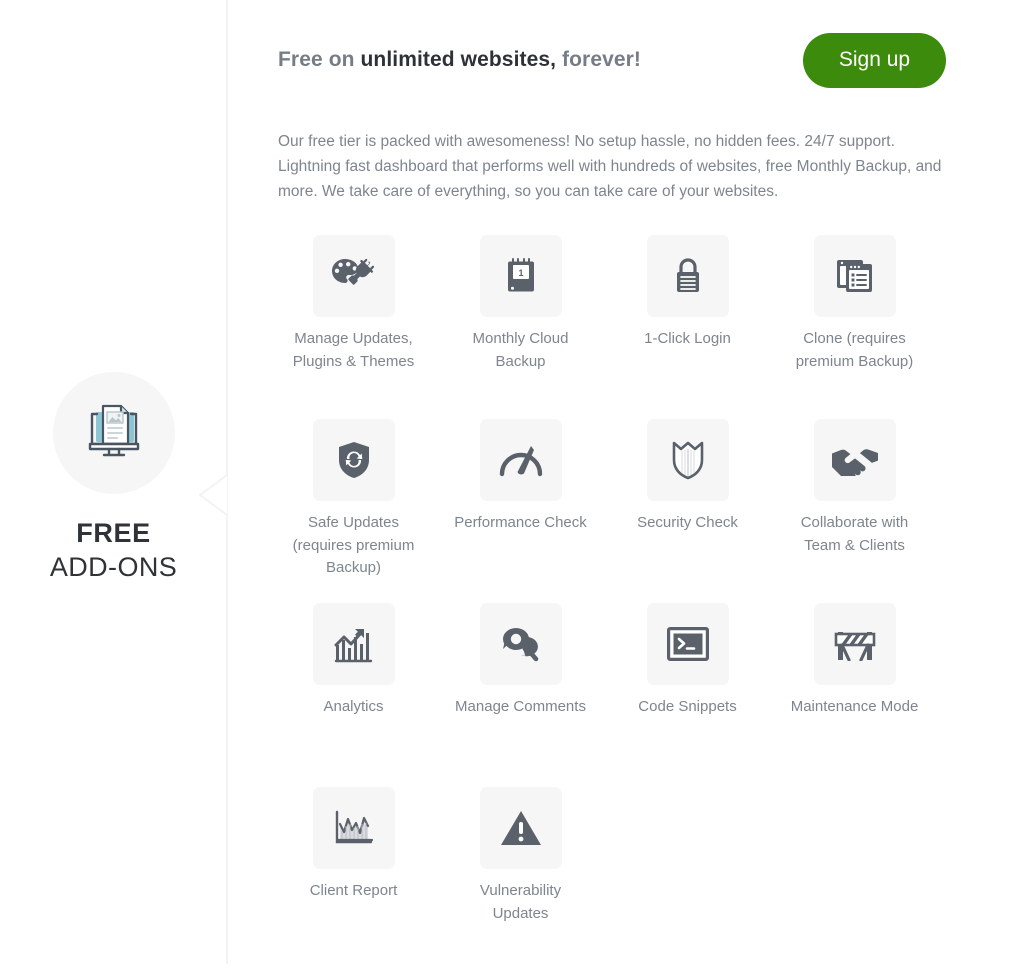 The width and height of the screenshot is (1024, 971). I want to click on feature-item: Clone (requires premium Backup), so click(854, 327).